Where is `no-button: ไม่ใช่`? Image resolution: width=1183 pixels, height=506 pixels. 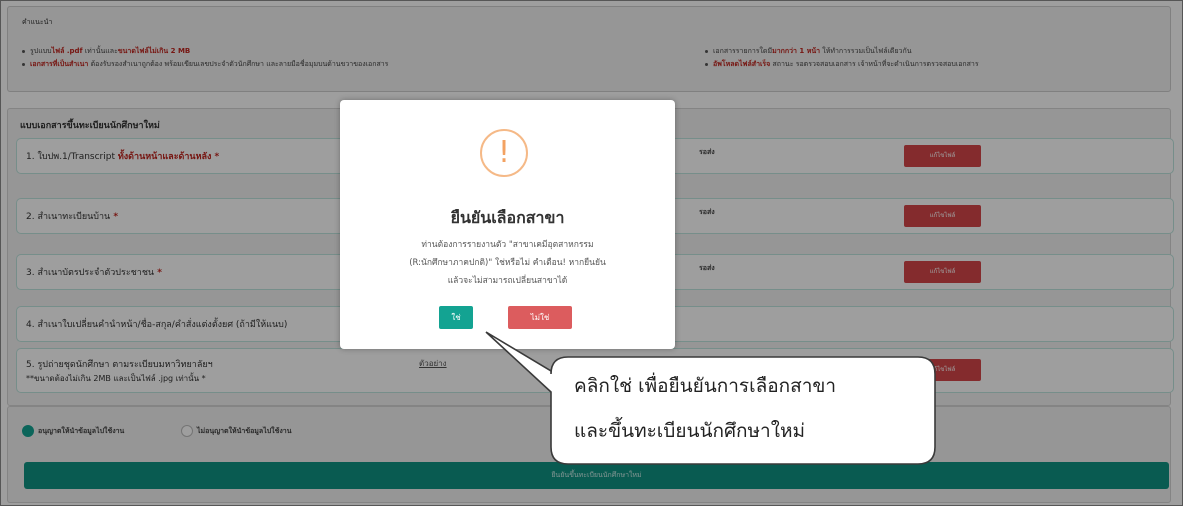
no-button: ไม่ใช่ is located at coordinates (540, 317).